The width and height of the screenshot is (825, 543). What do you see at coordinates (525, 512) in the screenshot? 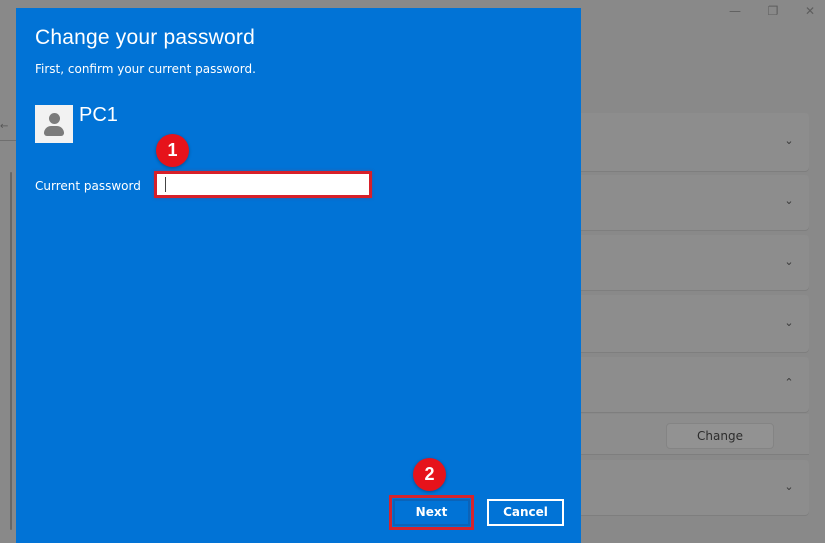
I see `cancel-button: Cancel` at bounding box center [525, 512].